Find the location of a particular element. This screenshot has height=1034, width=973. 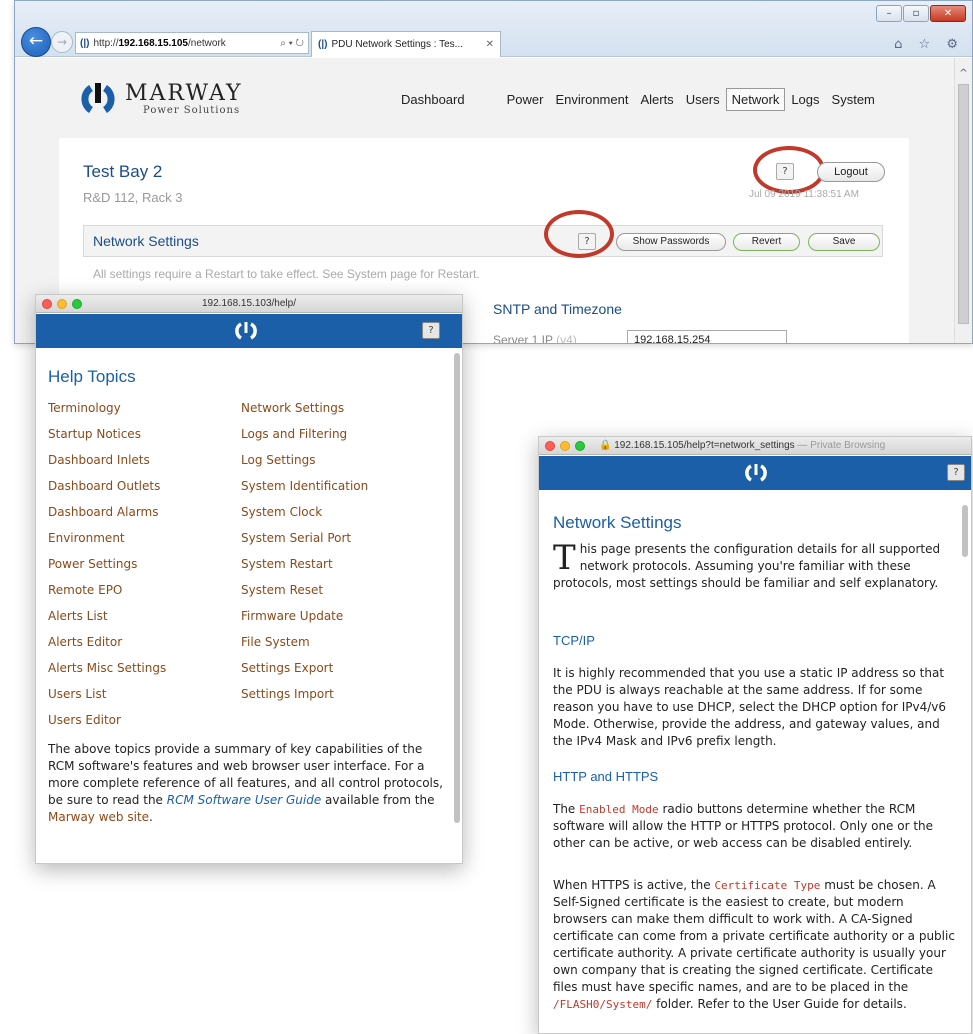

tab-close-icon: ✕ is located at coordinates (490, 44).